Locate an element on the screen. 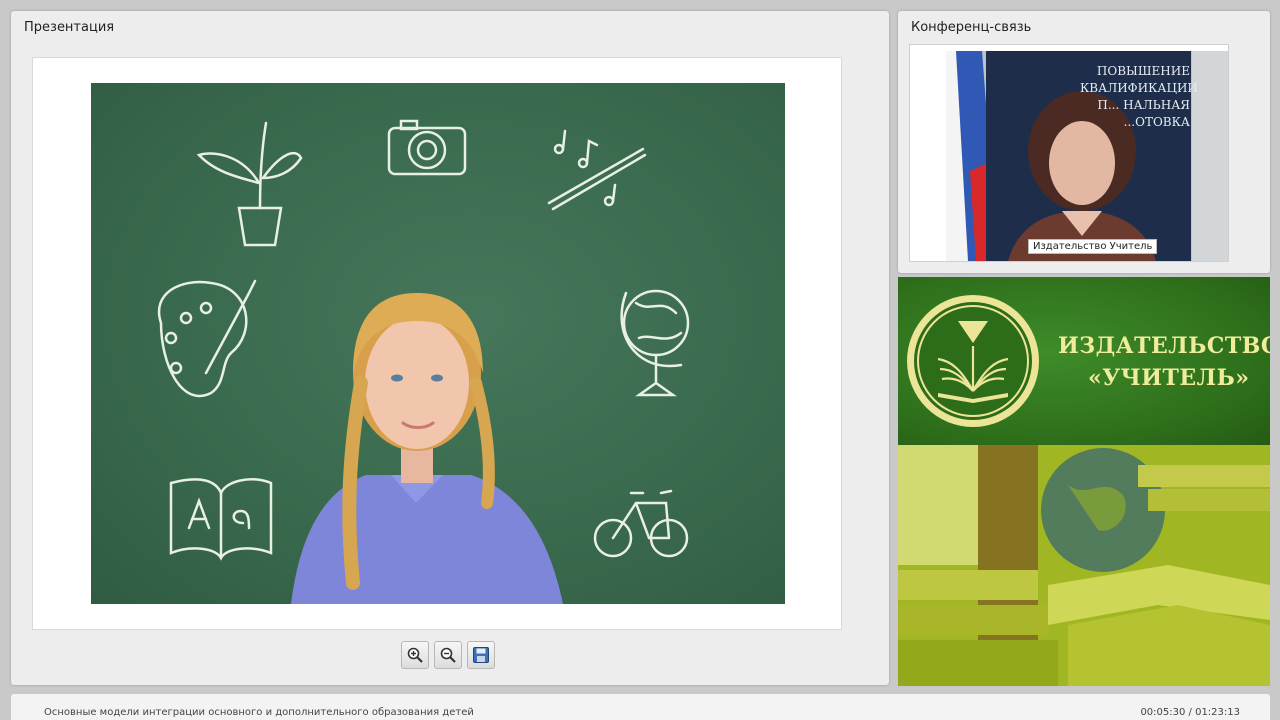 The height and width of the screenshot is (720, 1280). conference-title: Конференц-связь is located at coordinates (971, 27).